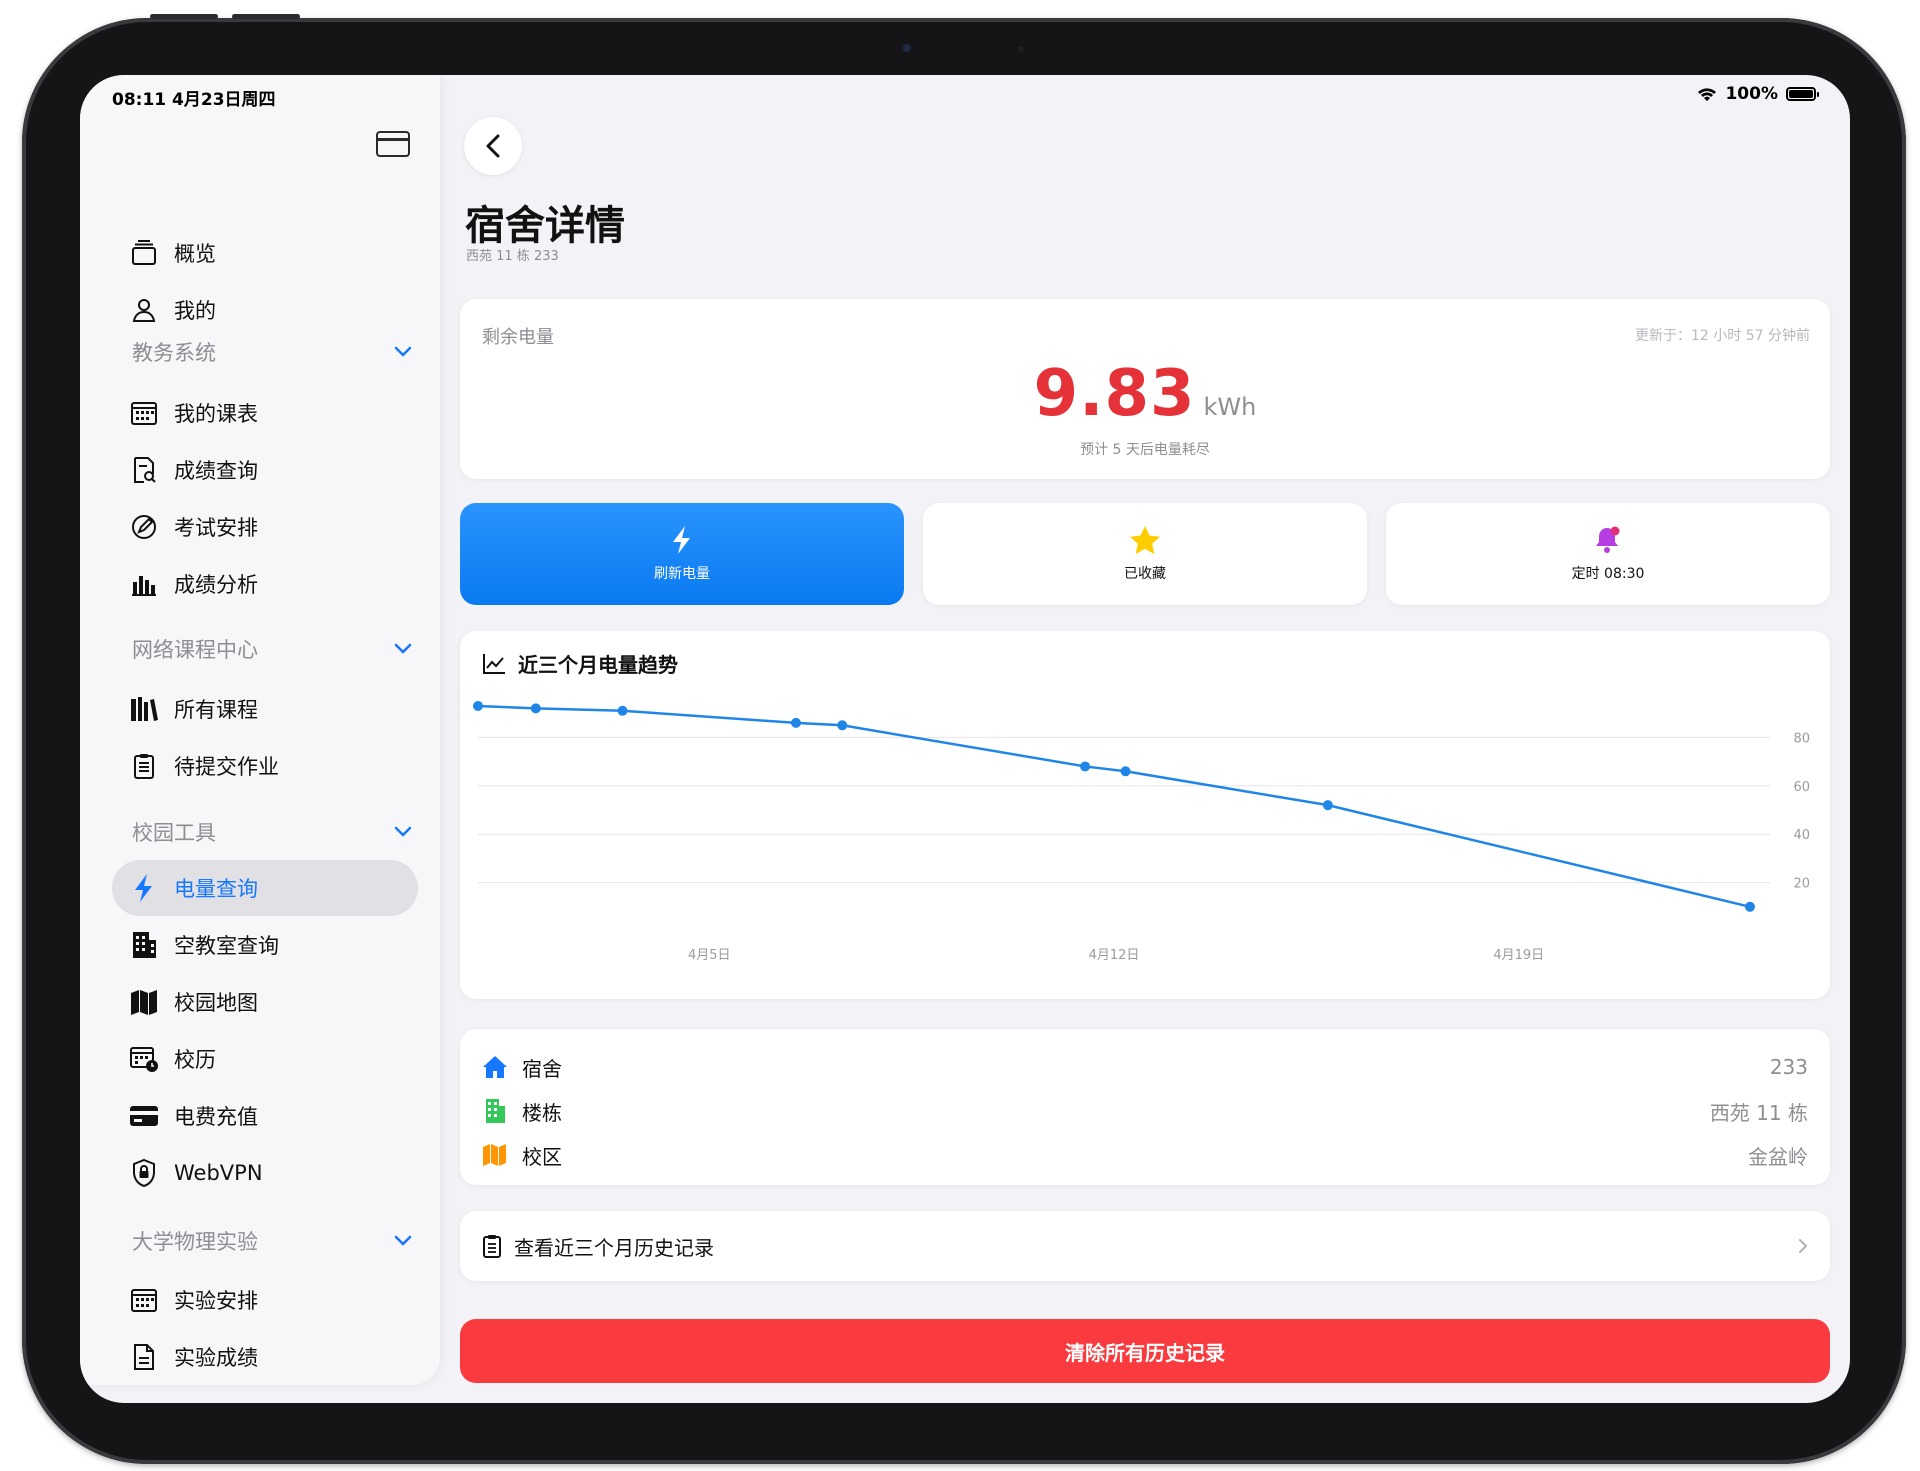 The width and height of the screenshot is (1920, 1471). I want to click on chevron-left-icon, so click(493, 146).